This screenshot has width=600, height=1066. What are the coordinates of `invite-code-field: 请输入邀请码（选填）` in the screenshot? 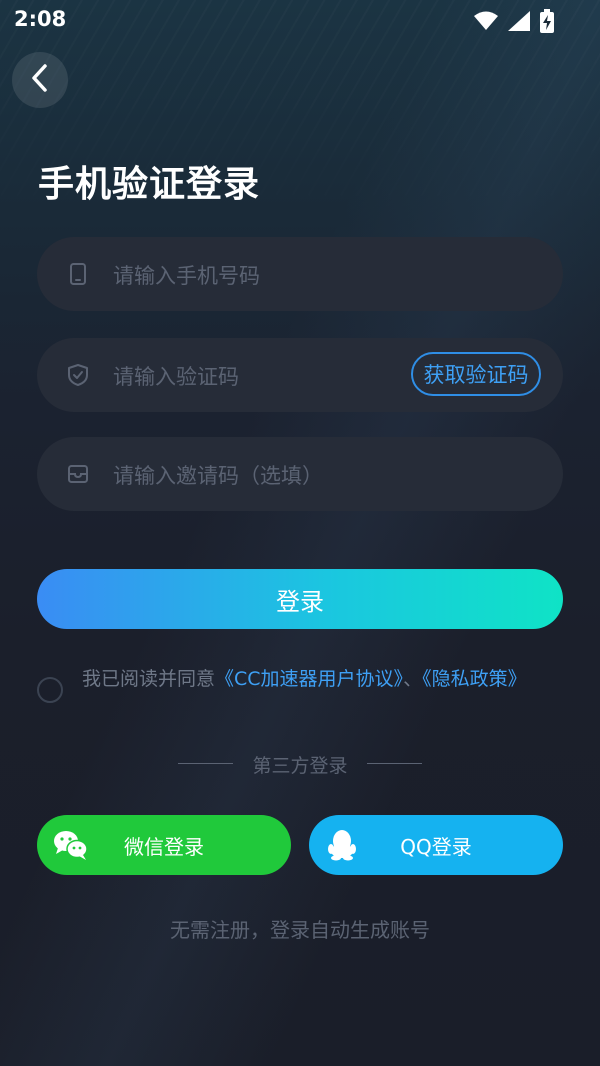 It's located at (300, 474).